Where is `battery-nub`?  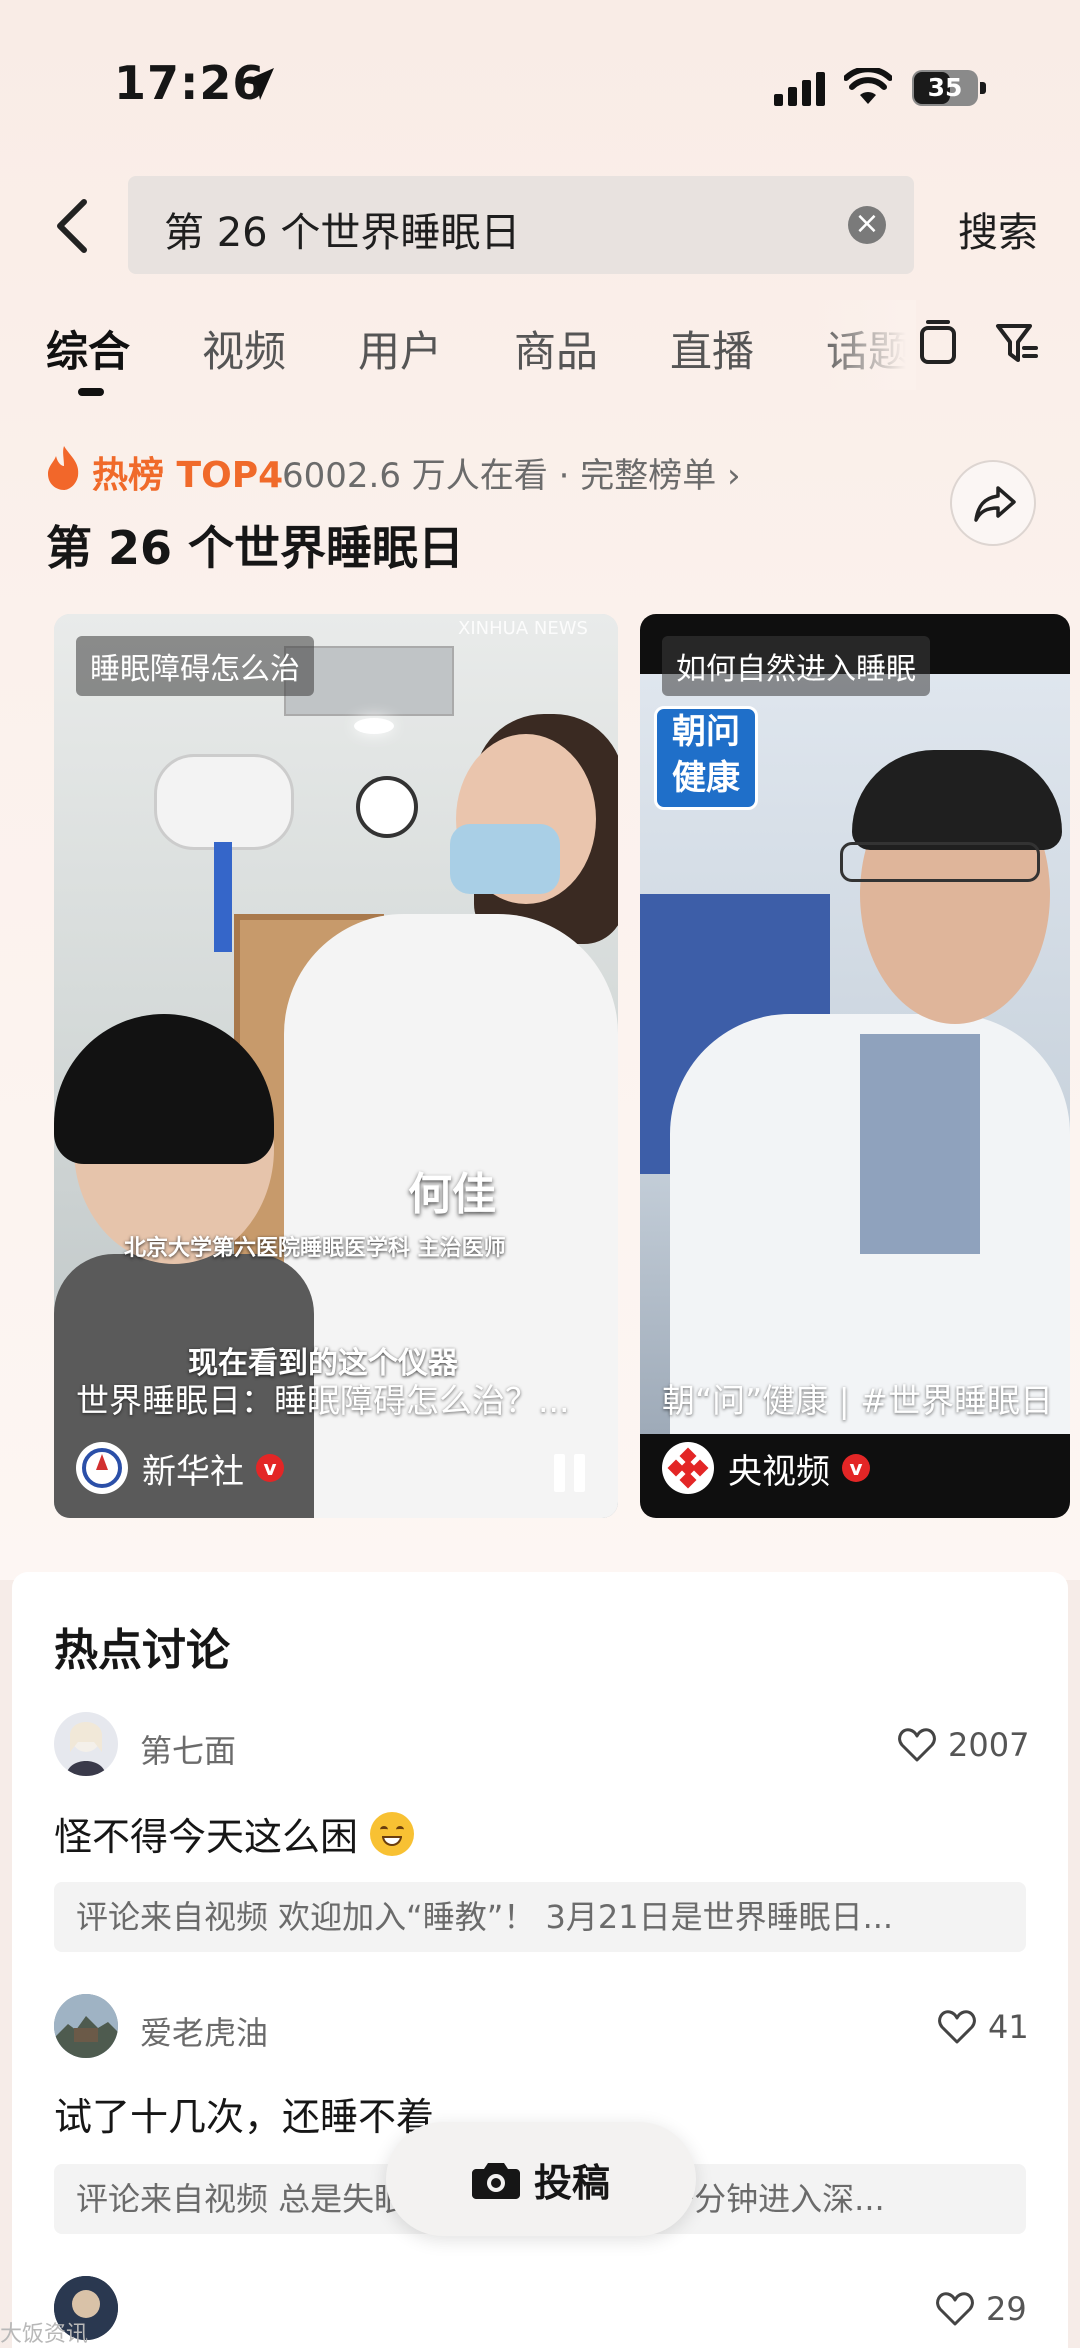
battery-nub is located at coordinates (983, 88).